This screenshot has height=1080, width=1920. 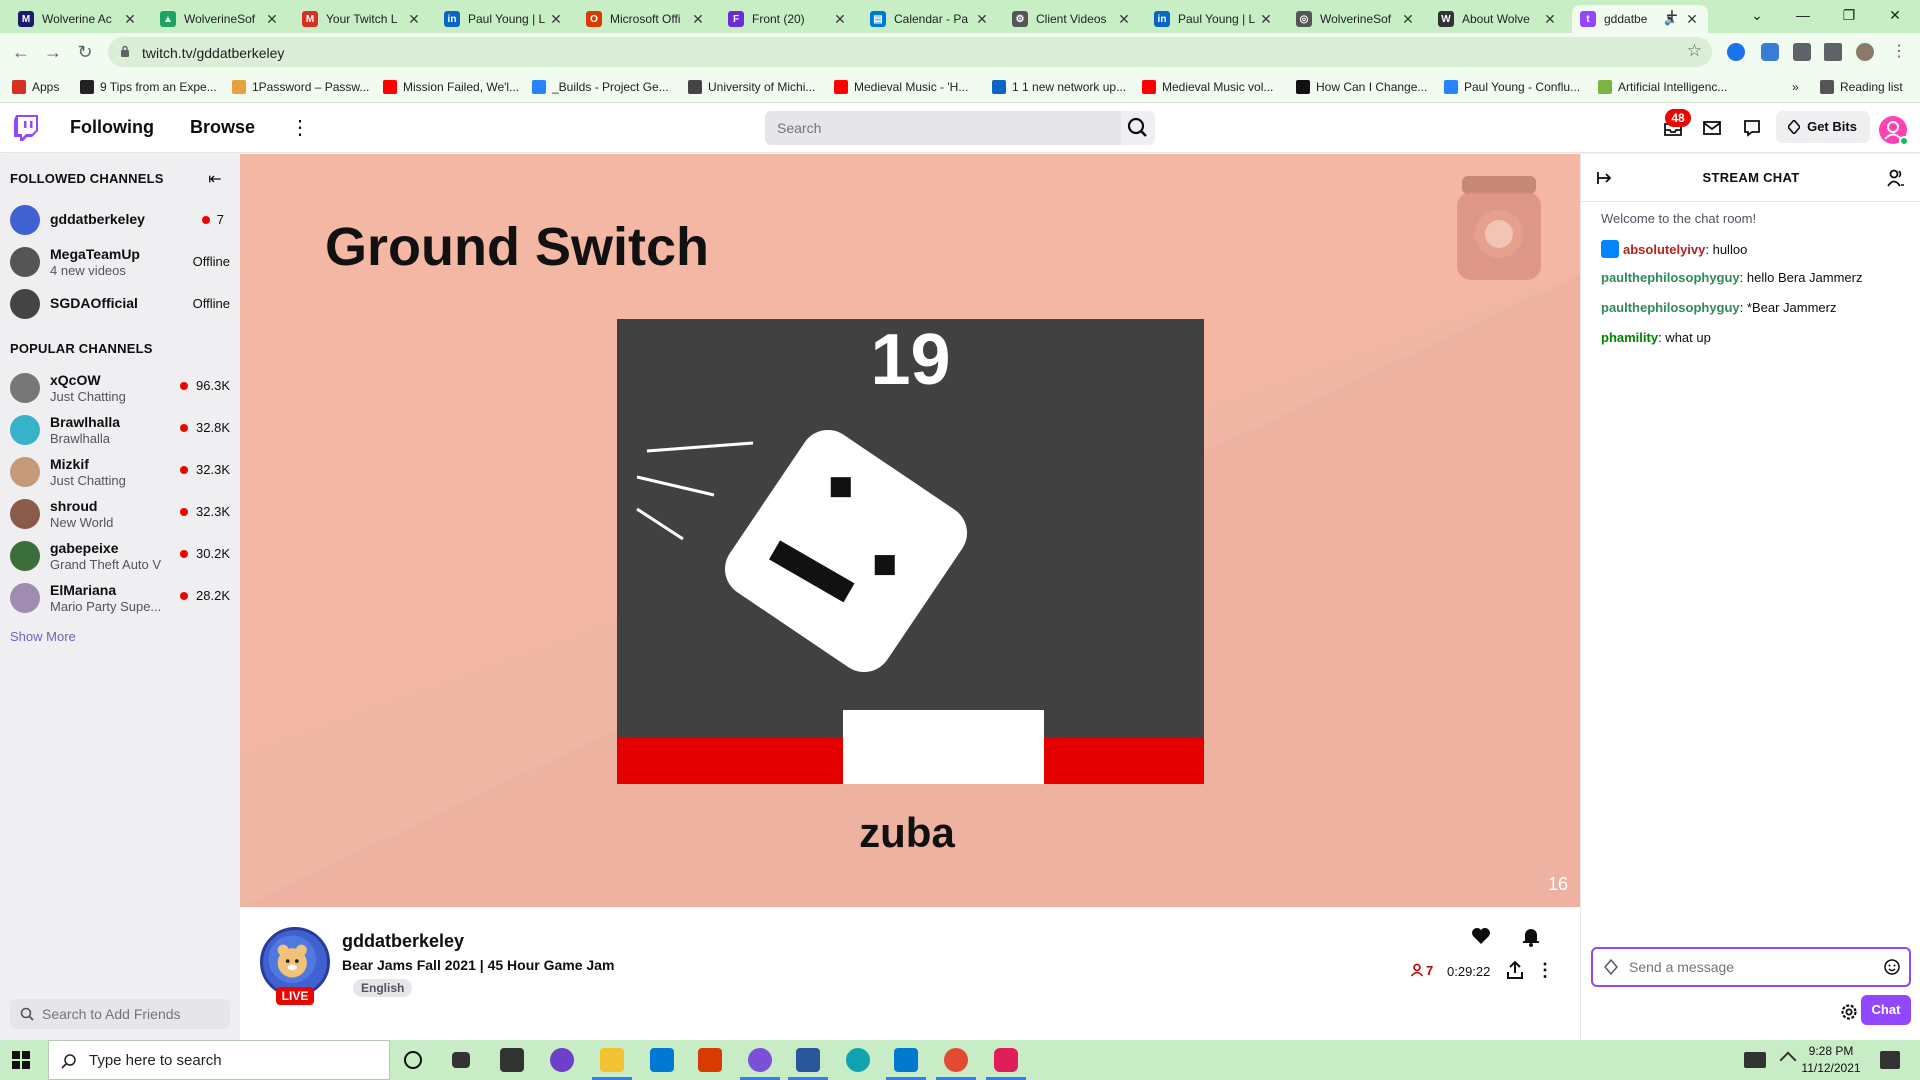 I want to click on emote-picker-icon, so click(x=1892, y=967).